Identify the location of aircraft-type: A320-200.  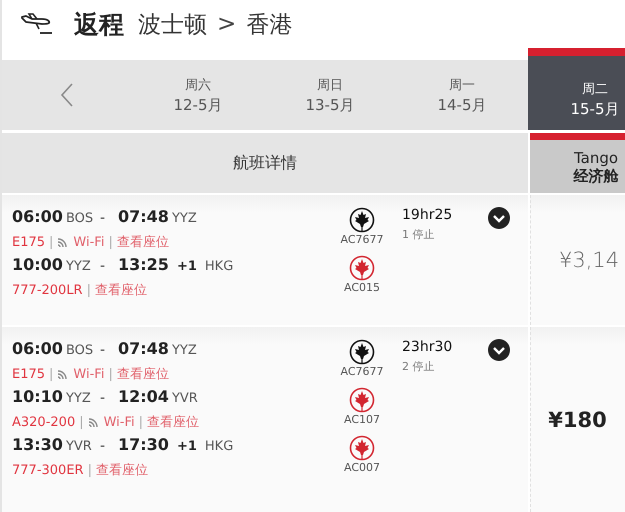
(44, 422).